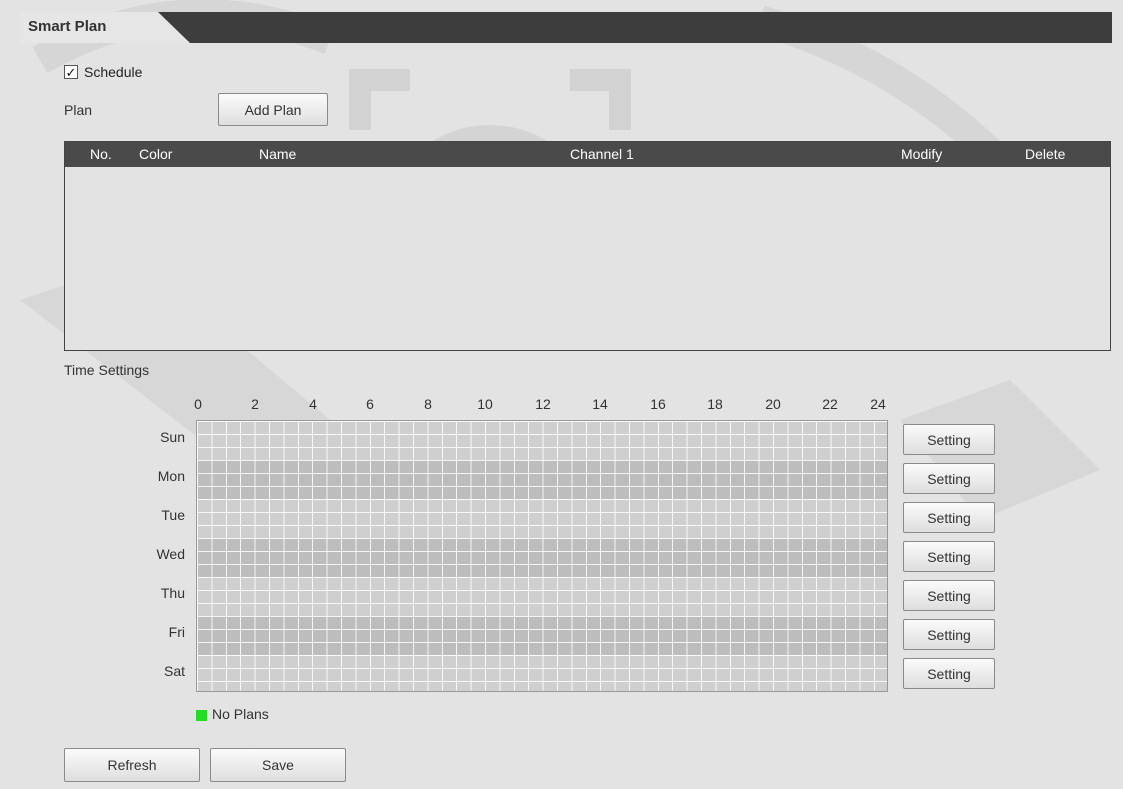  Describe the element at coordinates (922, 154) in the screenshot. I see `col-header-modify: Modify` at that location.